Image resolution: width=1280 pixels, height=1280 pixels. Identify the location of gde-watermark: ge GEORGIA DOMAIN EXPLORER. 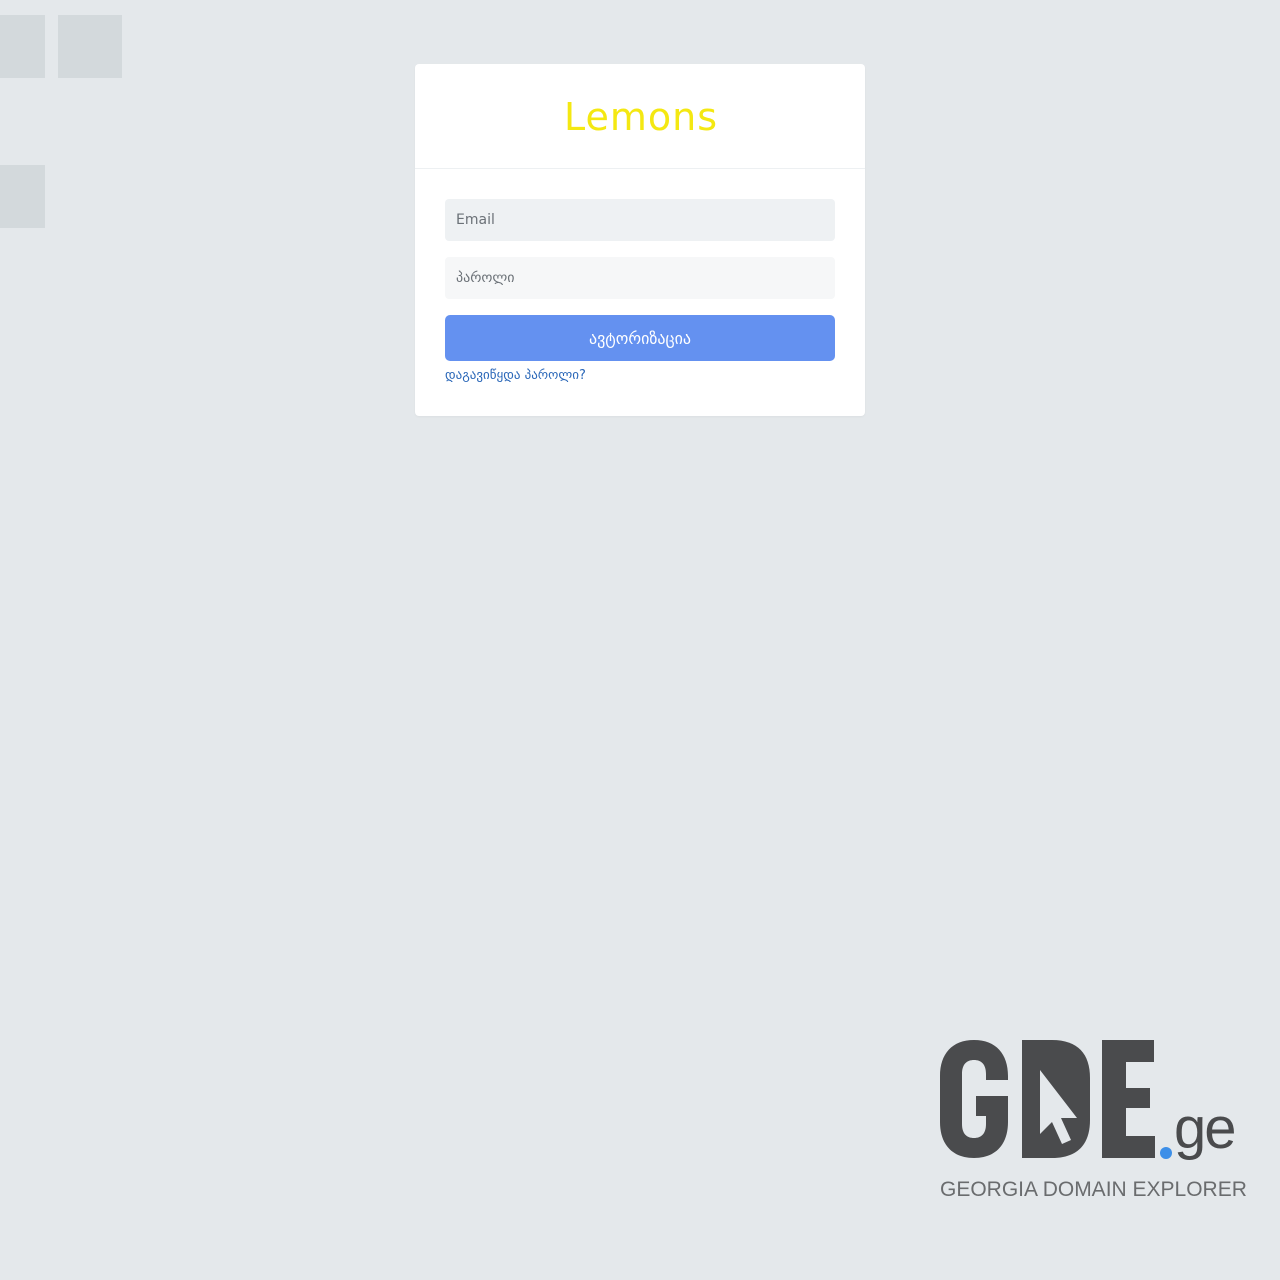
(1090, 1120).